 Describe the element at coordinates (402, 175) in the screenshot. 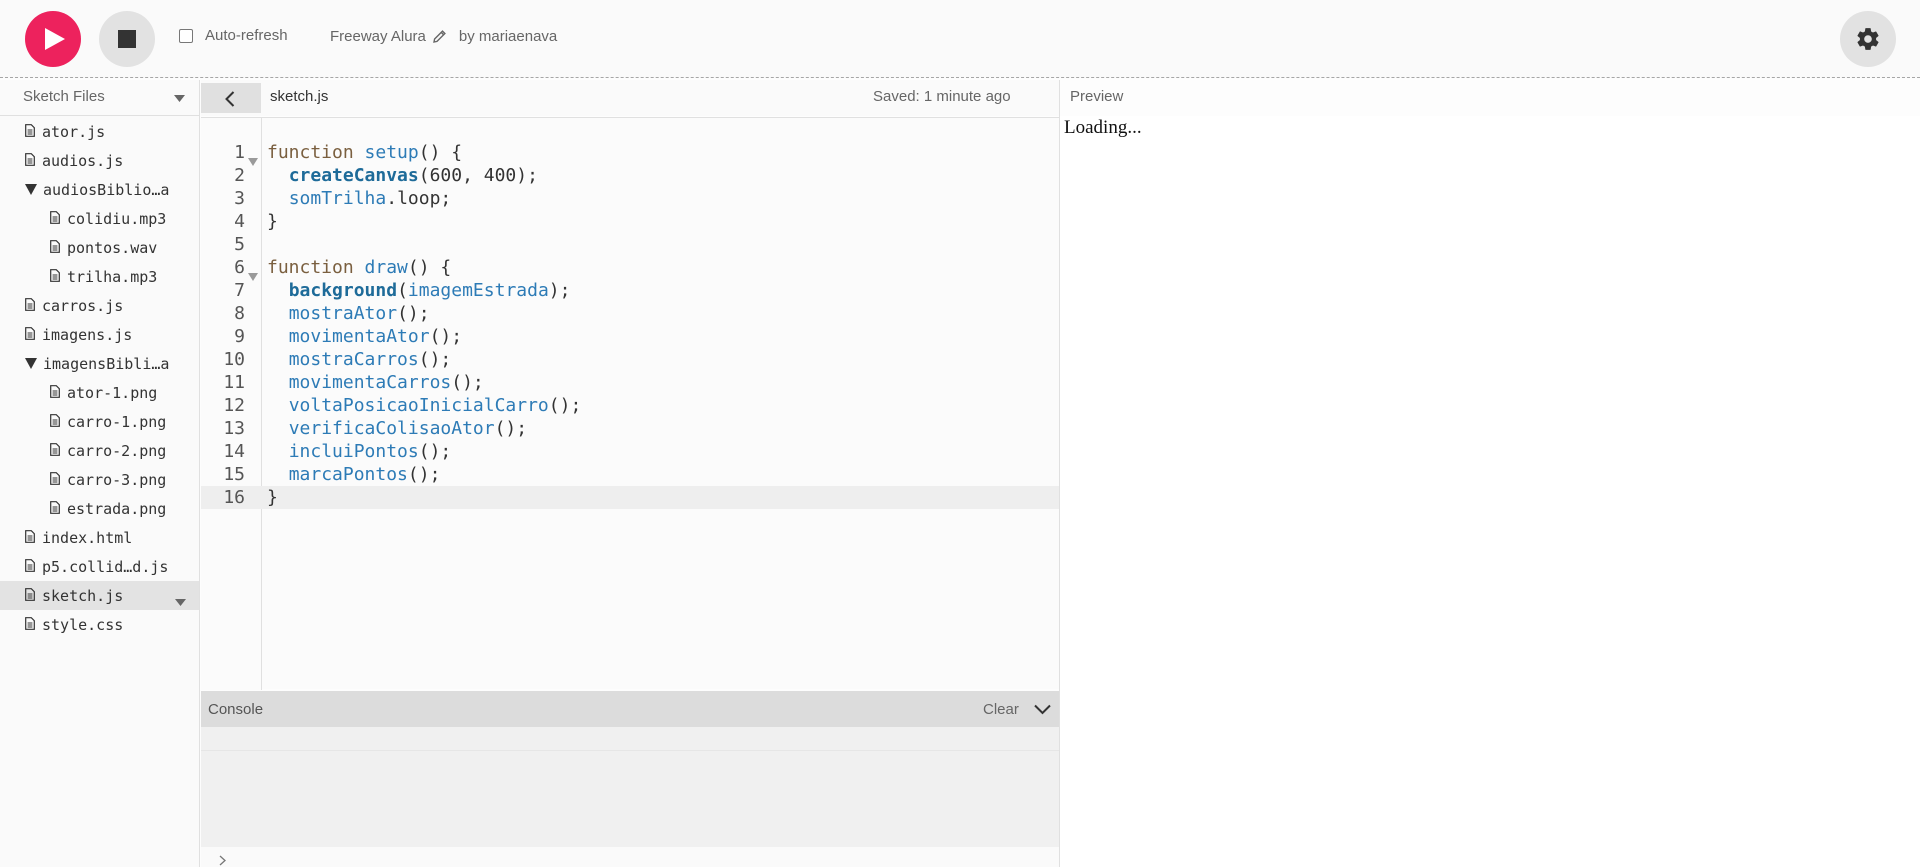

I see `code-text: createCanvas(600, 400);` at that location.